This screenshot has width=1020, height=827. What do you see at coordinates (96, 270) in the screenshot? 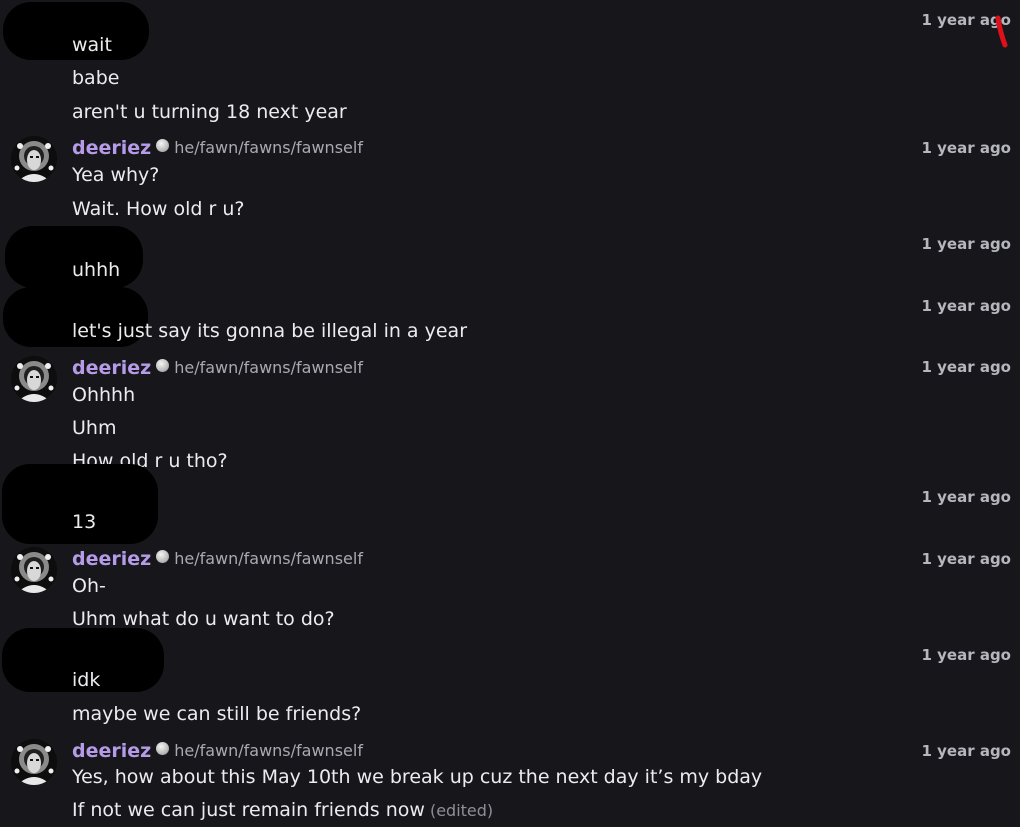
I see `message-text: uhhh` at bounding box center [96, 270].